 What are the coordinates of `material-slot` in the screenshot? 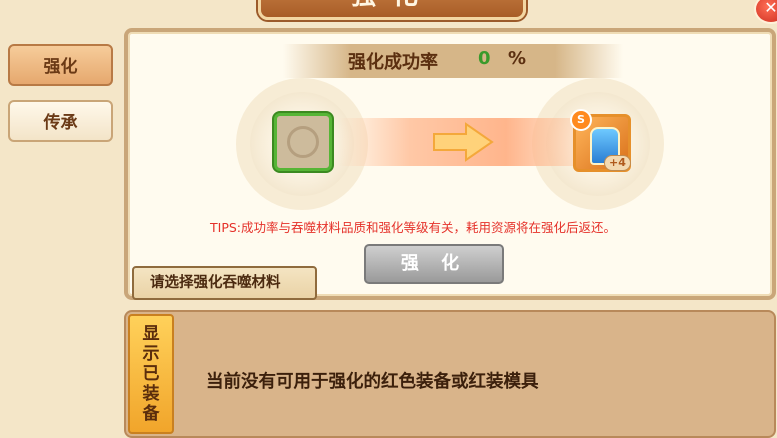 It's located at (303, 142).